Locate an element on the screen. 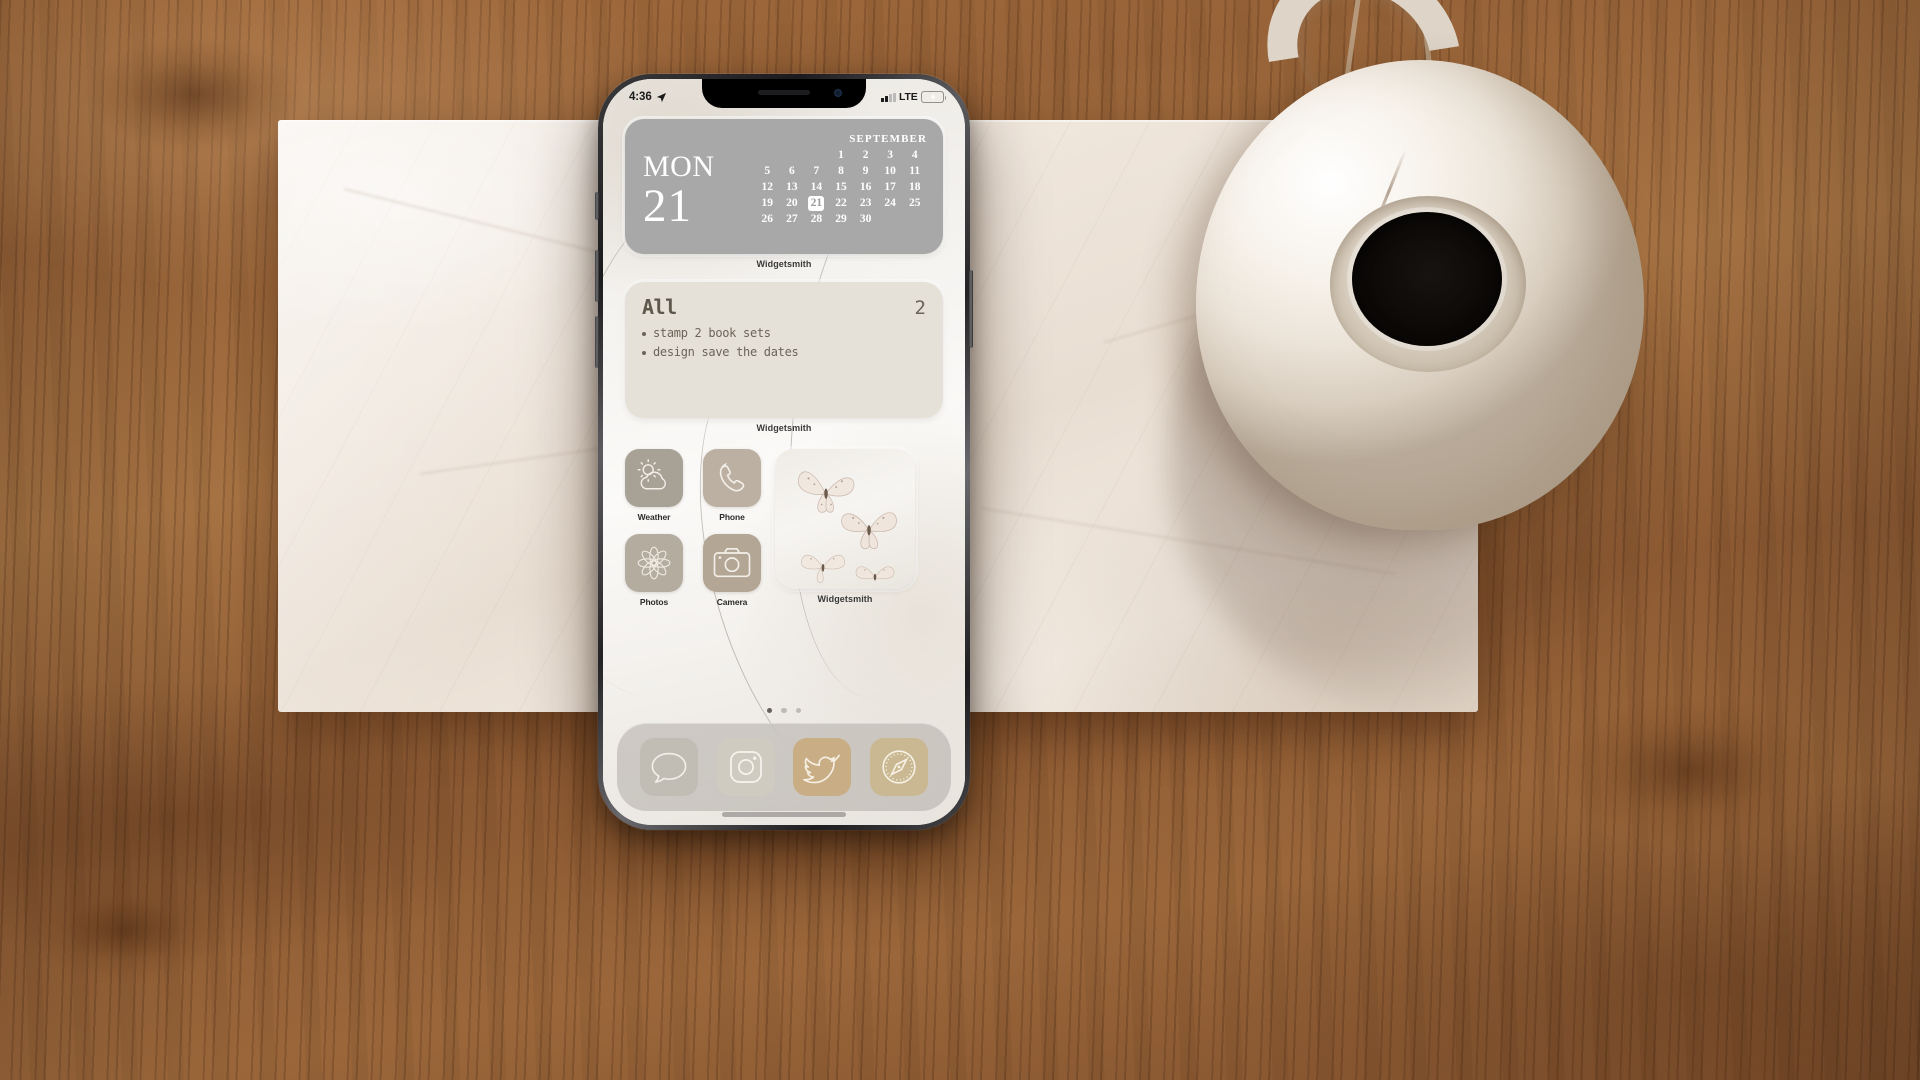 The width and height of the screenshot is (1920, 1080). calendar-month-label: SEPTEMBER is located at coordinates (888, 139).